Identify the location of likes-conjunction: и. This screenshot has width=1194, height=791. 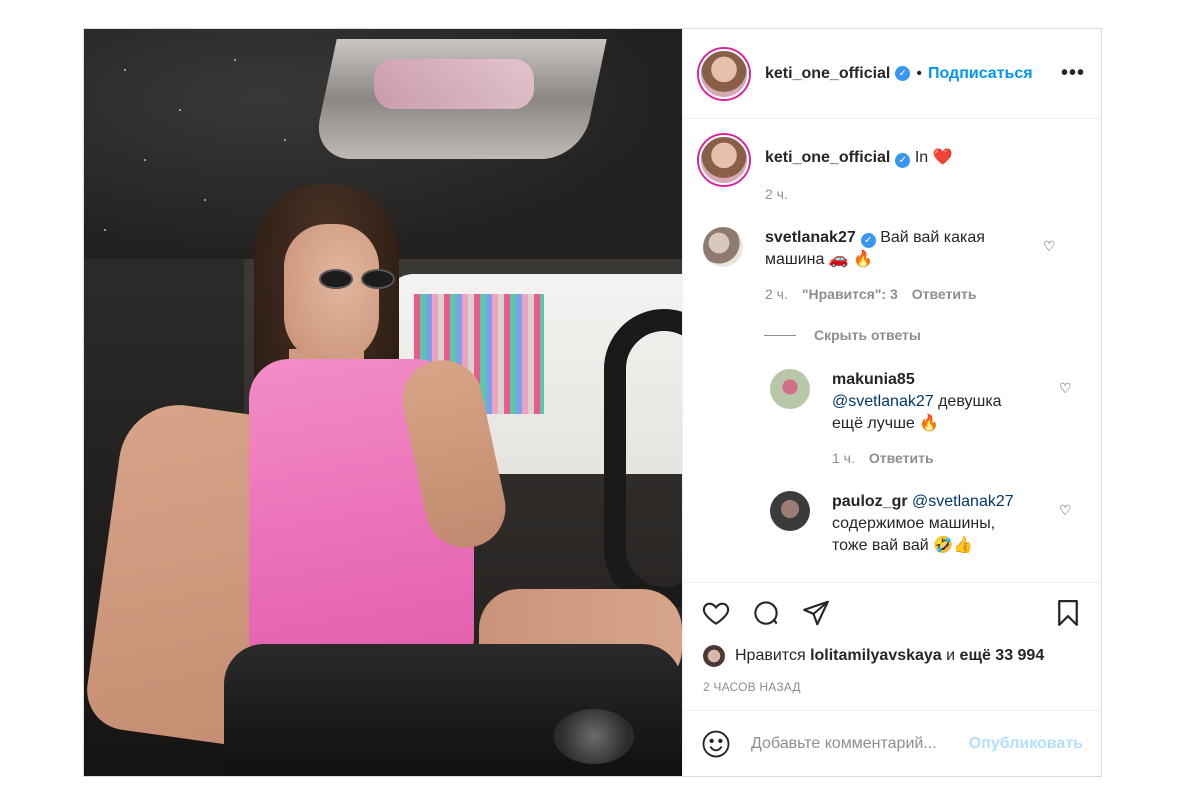
(951, 655).